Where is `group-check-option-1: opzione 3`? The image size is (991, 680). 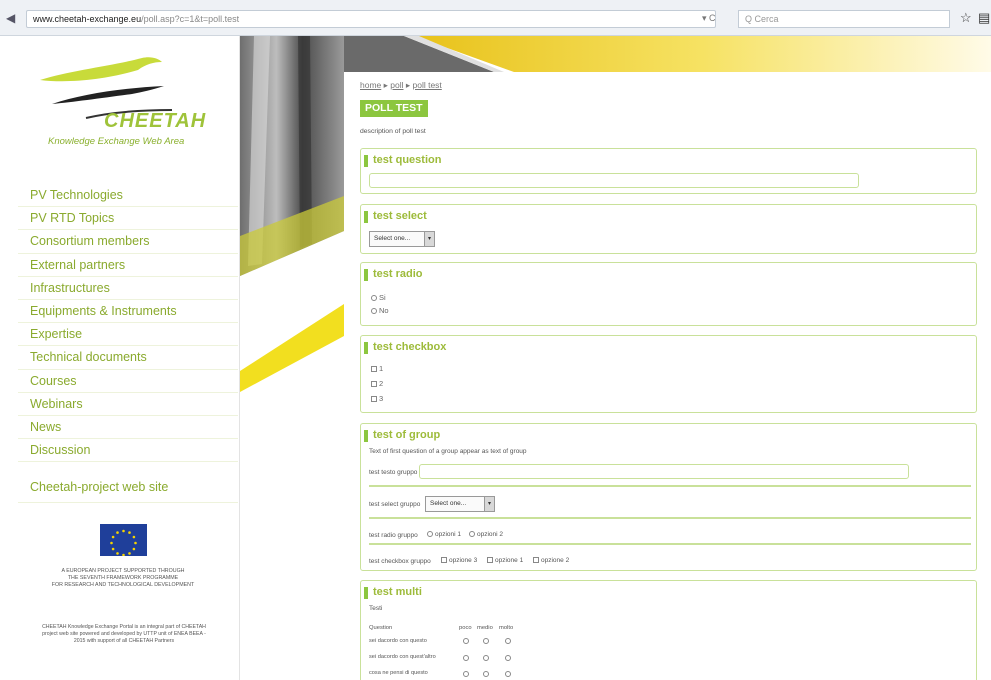 group-check-option-1: opzione 3 is located at coordinates (459, 560).